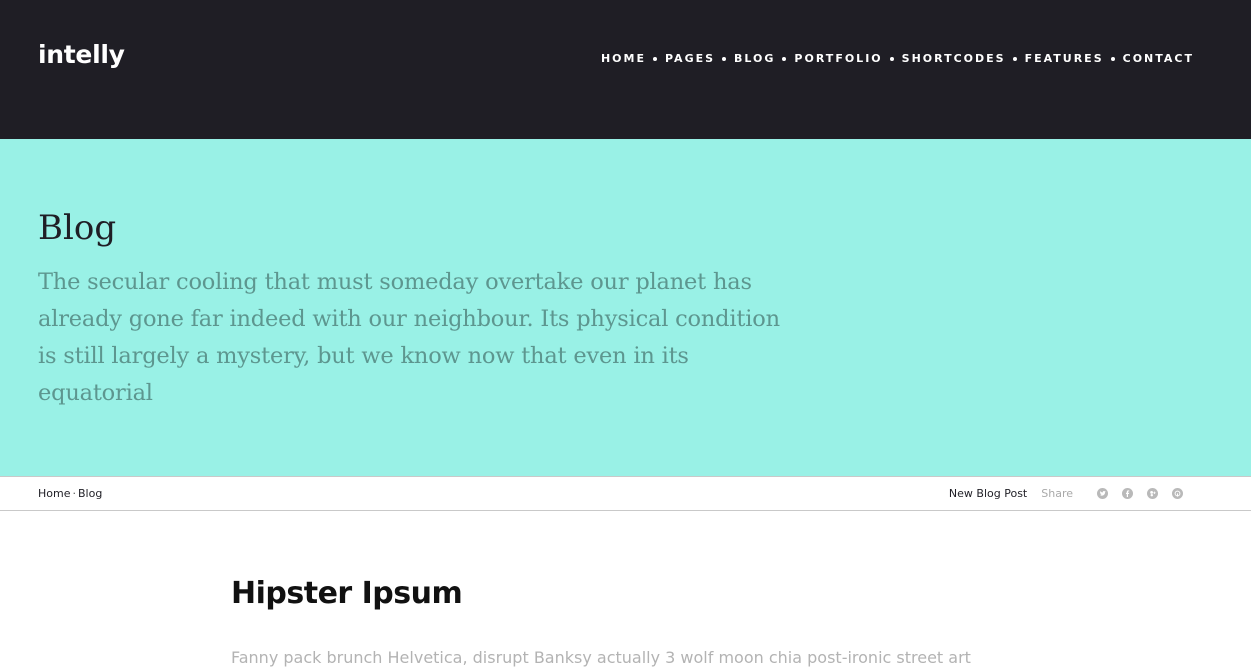 This screenshot has width=1251, height=670. Describe the element at coordinates (690, 59) in the screenshot. I see `nav-item-pages: PAGES` at that location.